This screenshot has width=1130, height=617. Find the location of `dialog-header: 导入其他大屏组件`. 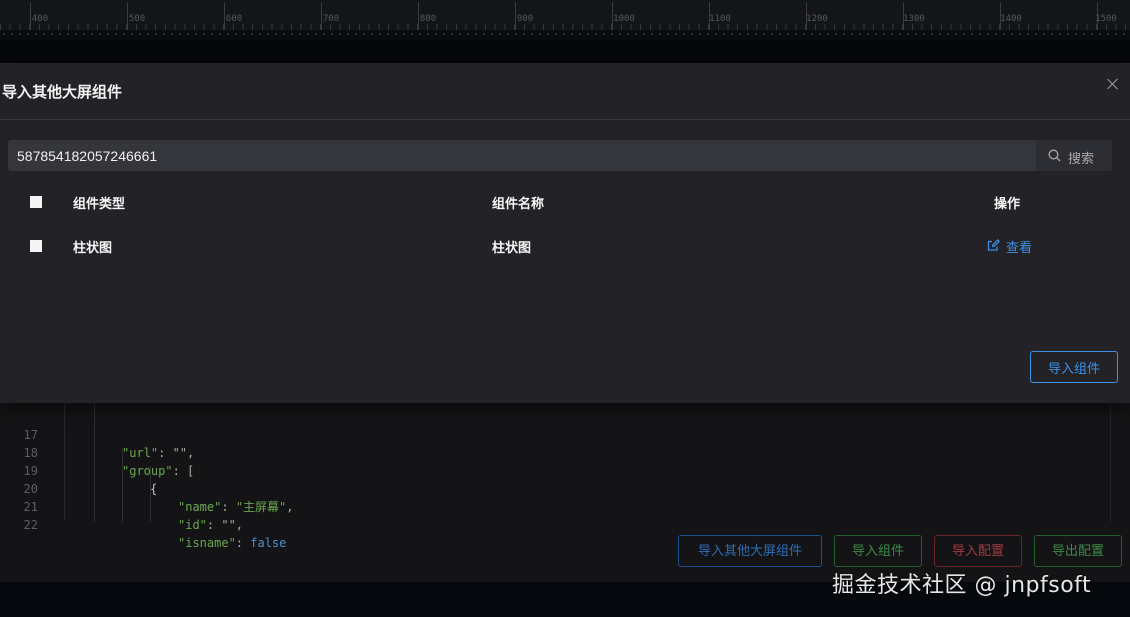

dialog-header: 导入其他大屏组件 is located at coordinates (565, 91).